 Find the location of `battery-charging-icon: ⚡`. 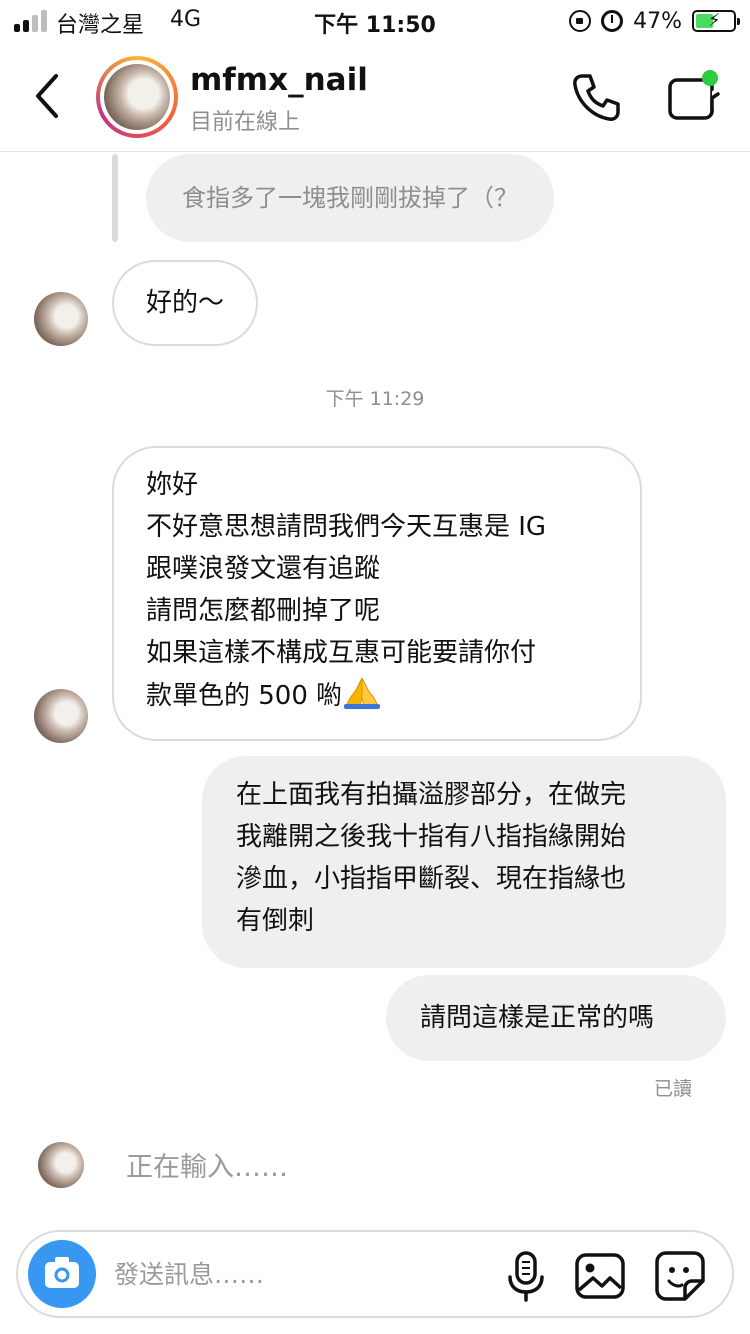

battery-charging-icon: ⚡ is located at coordinates (716, 21).